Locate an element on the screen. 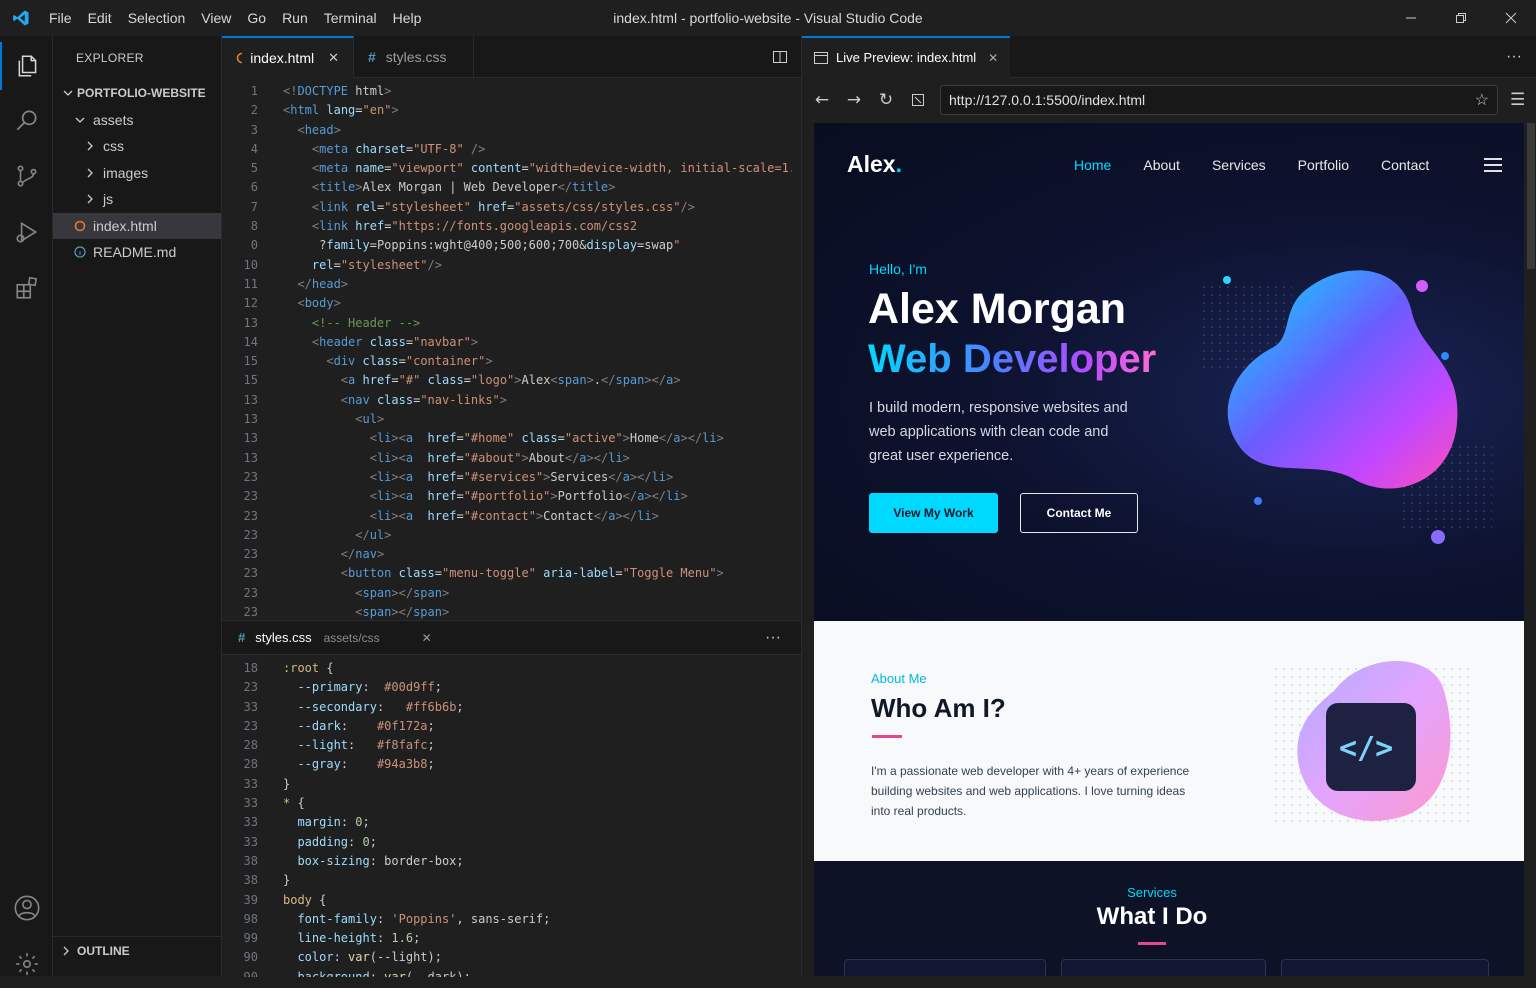 The width and height of the screenshot is (1536, 988). site-nav-contact: Contact is located at coordinates (1405, 165).